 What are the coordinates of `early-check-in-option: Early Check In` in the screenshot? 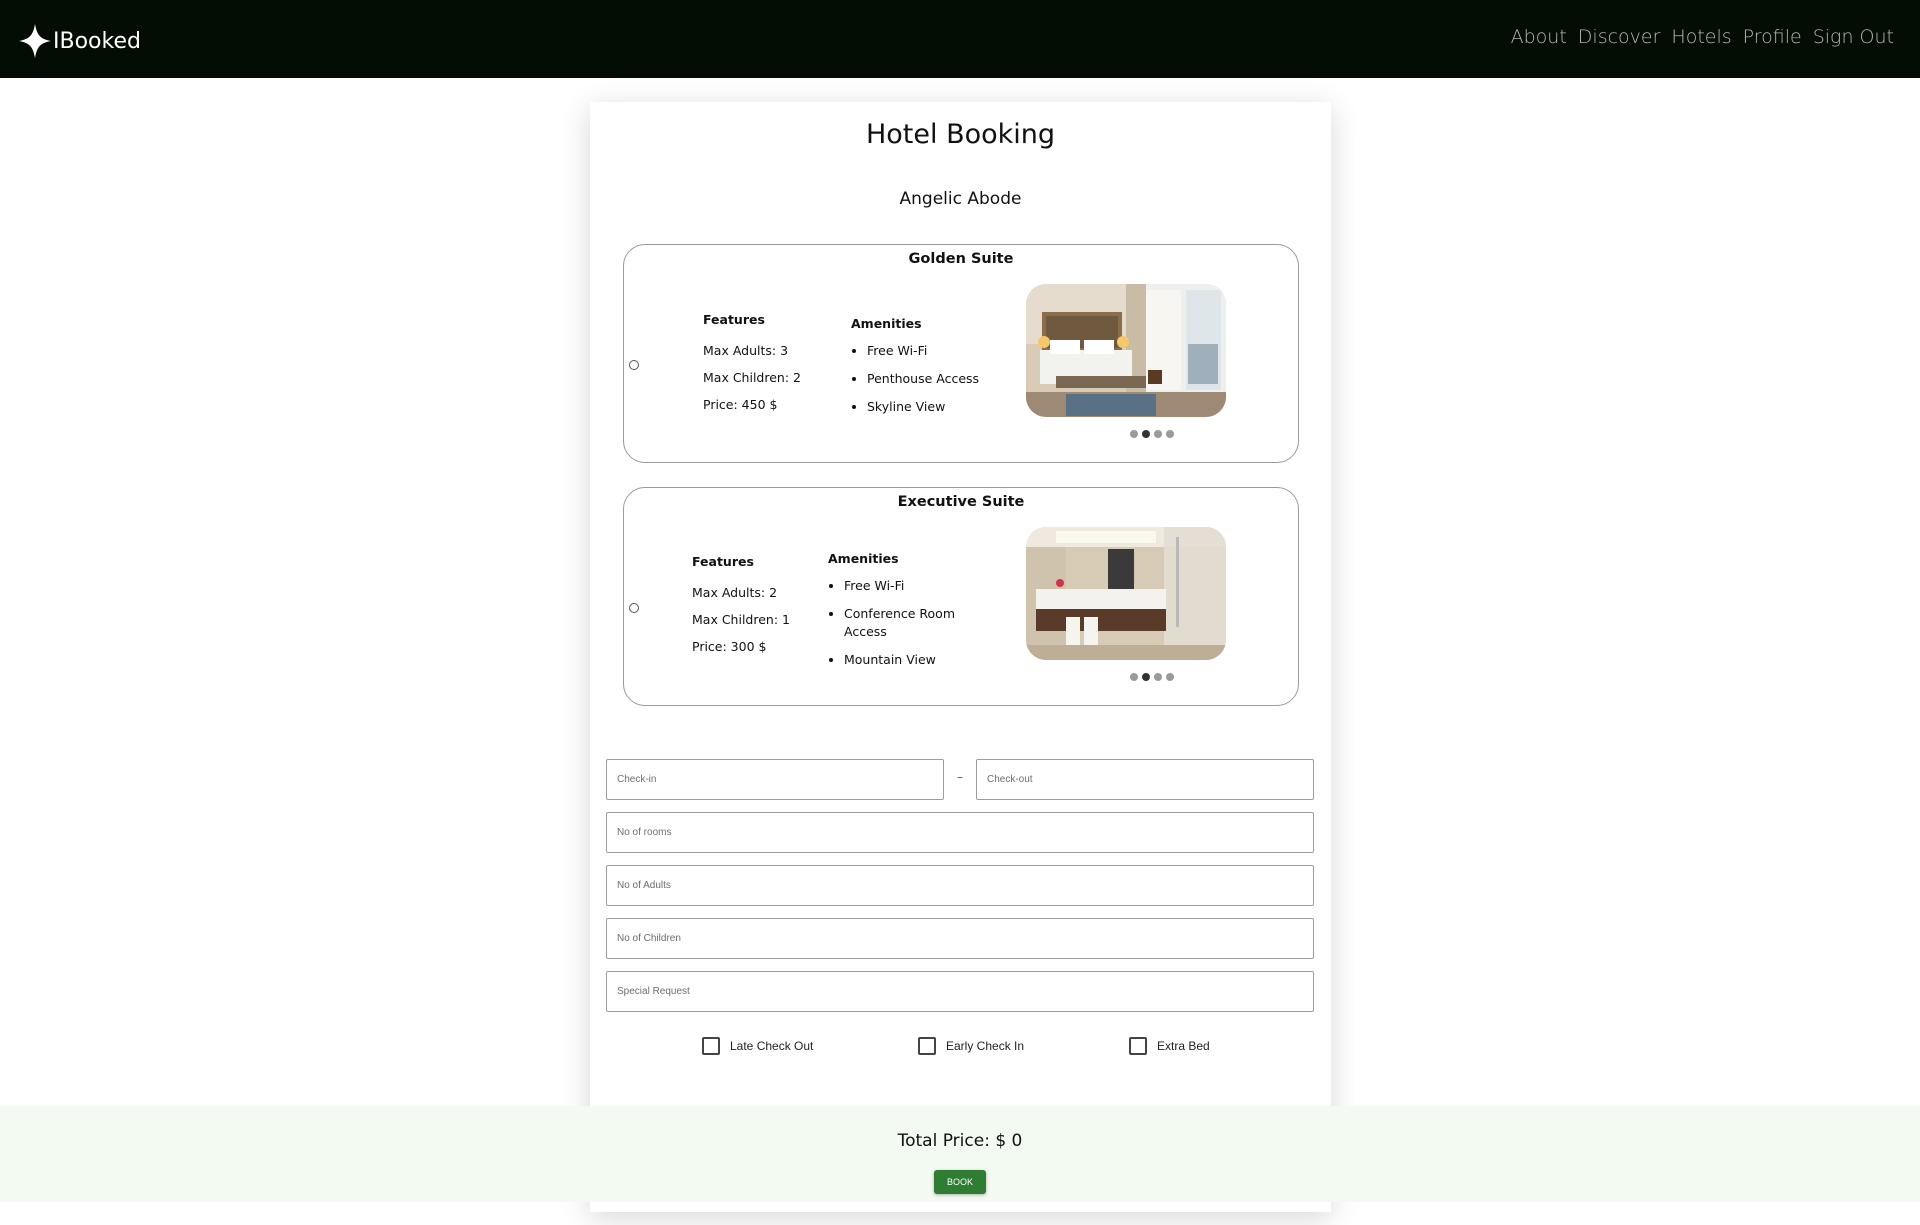 It's located at (971, 1046).